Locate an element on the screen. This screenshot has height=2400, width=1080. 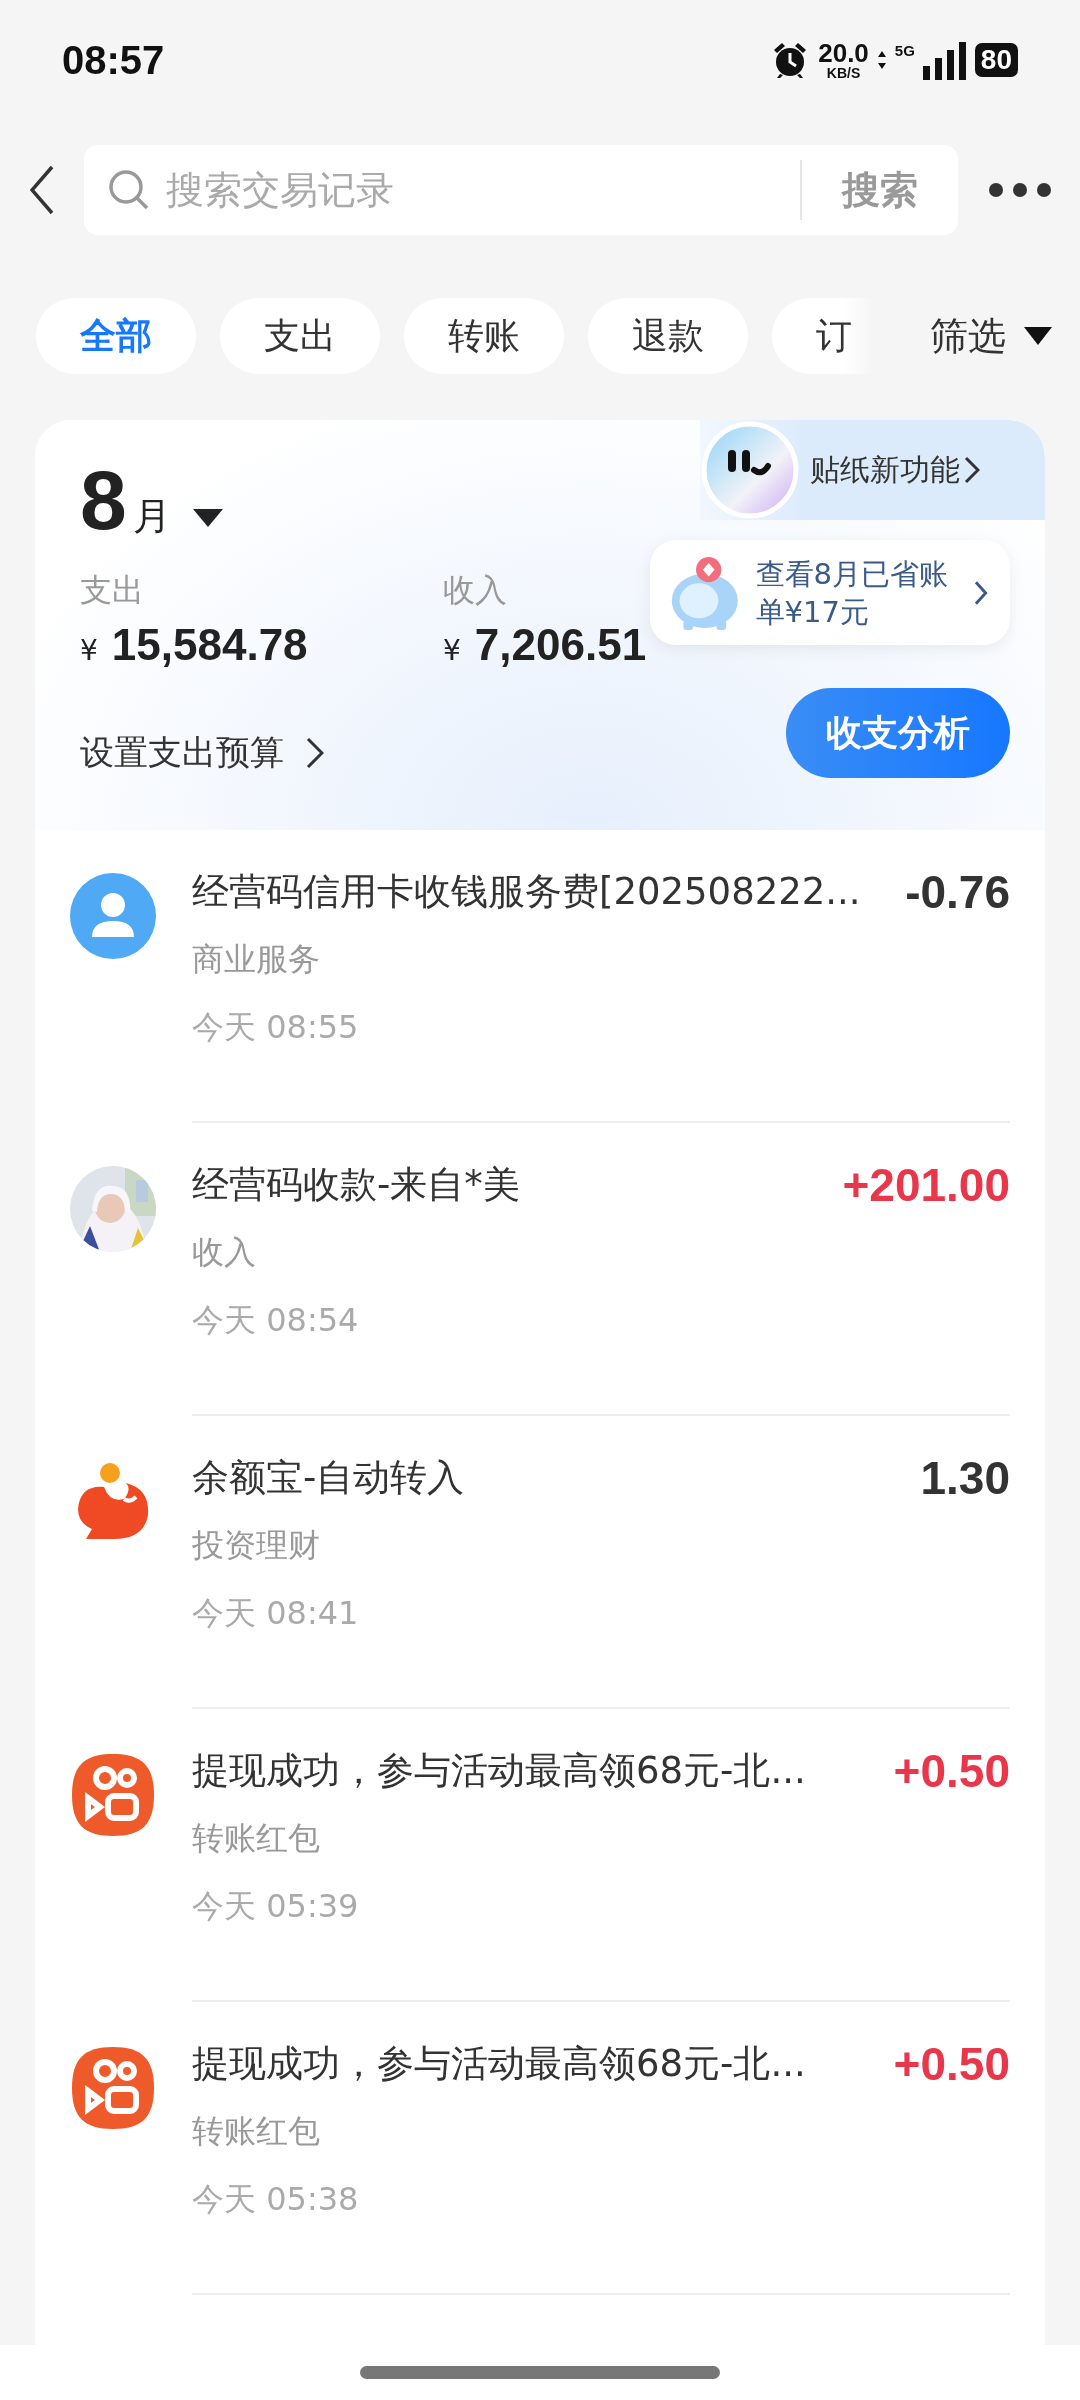
transaction-category: 商业服务 is located at coordinates (256, 959).